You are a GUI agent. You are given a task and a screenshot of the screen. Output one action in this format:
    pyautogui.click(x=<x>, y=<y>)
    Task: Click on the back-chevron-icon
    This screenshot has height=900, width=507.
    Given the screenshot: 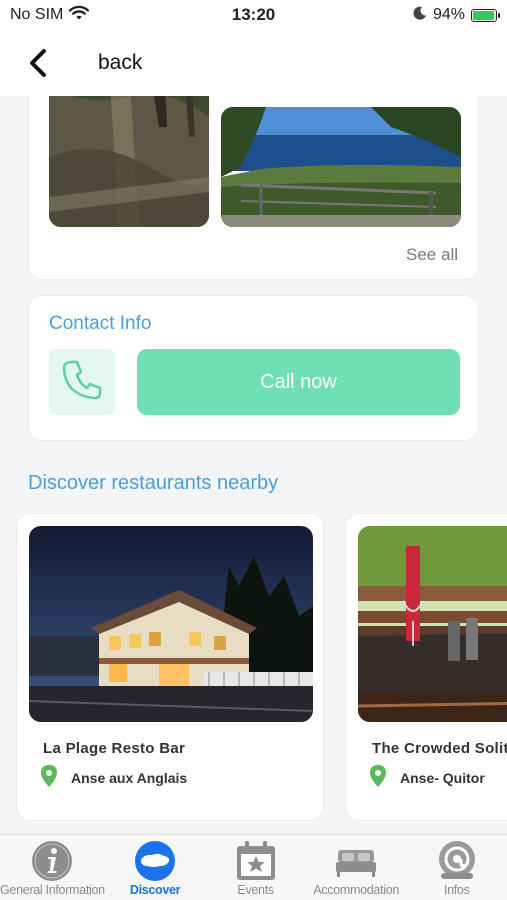 What is the action you would take?
    pyautogui.click(x=41, y=63)
    